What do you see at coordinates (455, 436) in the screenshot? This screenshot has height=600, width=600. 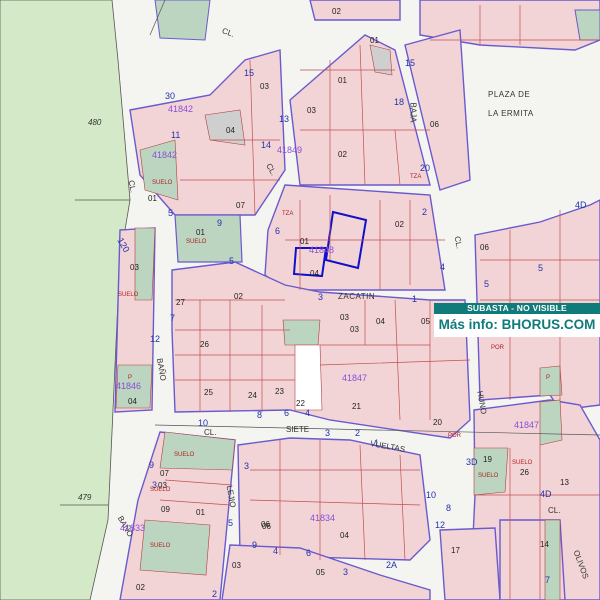 I see `tag-por: POR` at bounding box center [455, 436].